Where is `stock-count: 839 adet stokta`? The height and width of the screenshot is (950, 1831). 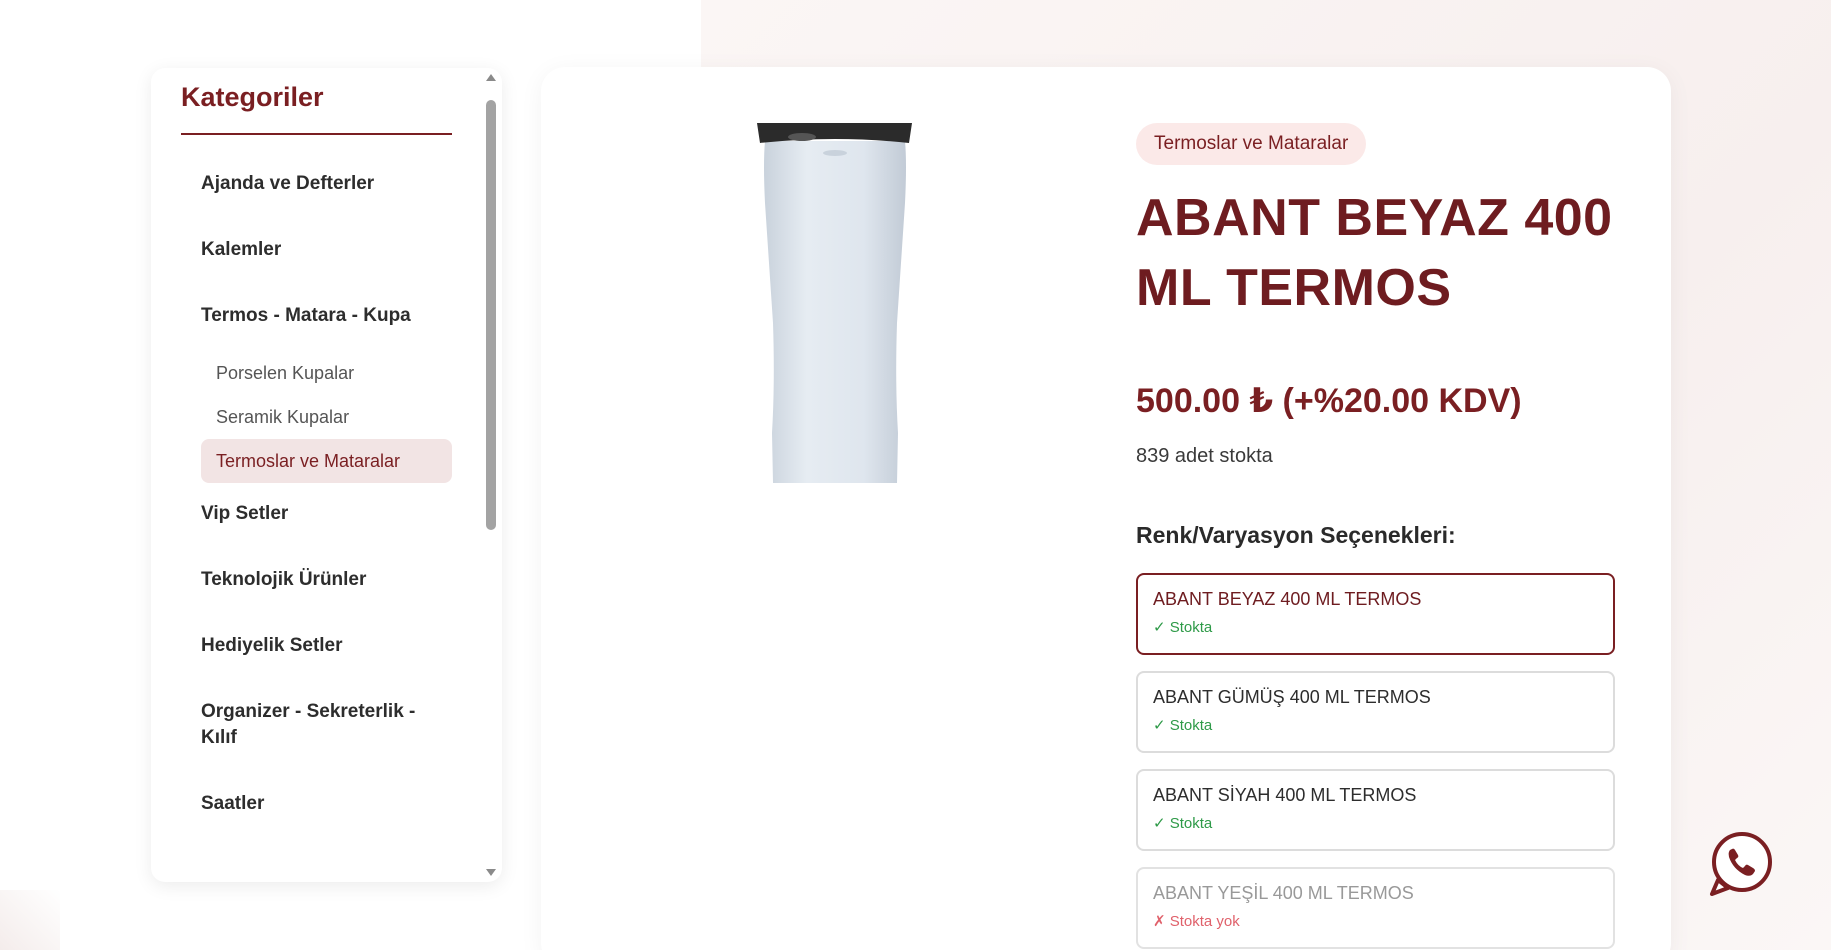
stock-count: 839 adet stokta is located at coordinates (1204, 456).